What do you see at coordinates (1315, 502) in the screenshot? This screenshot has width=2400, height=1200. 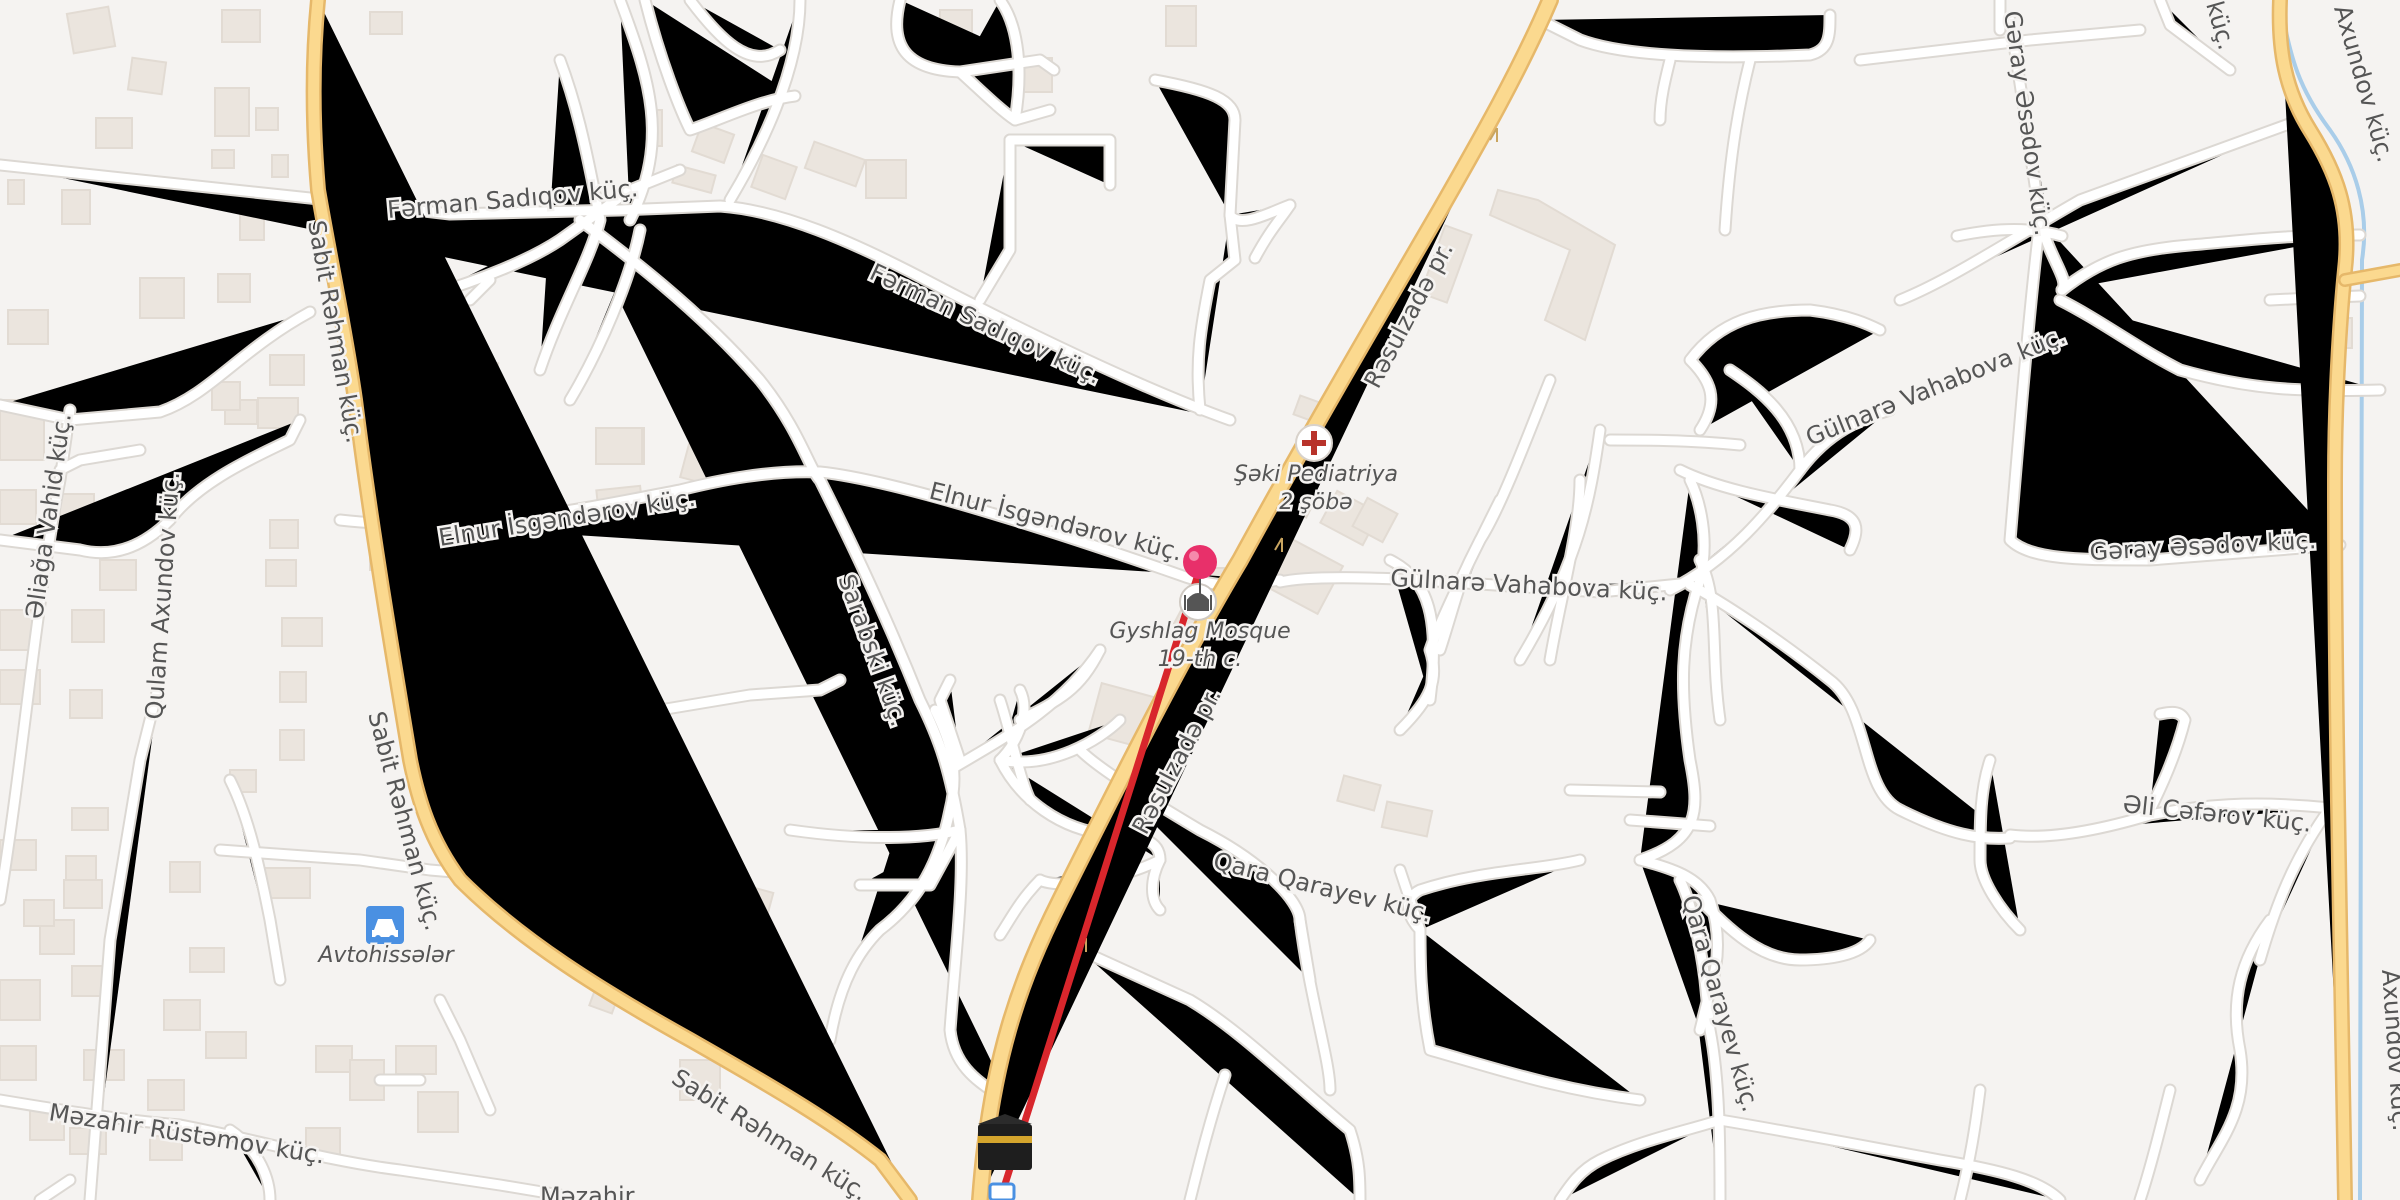 I see `hospital-label-line2: 2 şöbə` at bounding box center [1315, 502].